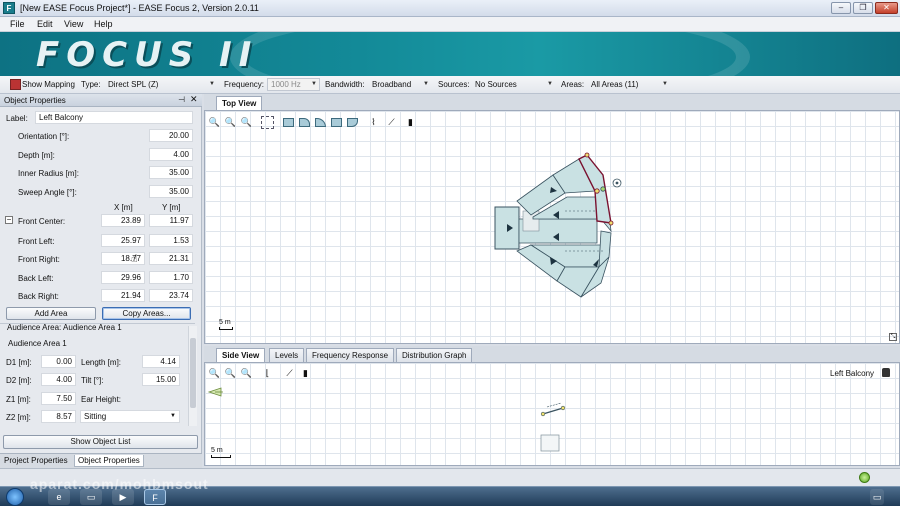 This screenshot has height=506, width=900. What do you see at coordinates (864, 477) in the screenshot?
I see `status-ok-icon` at bounding box center [864, 477].